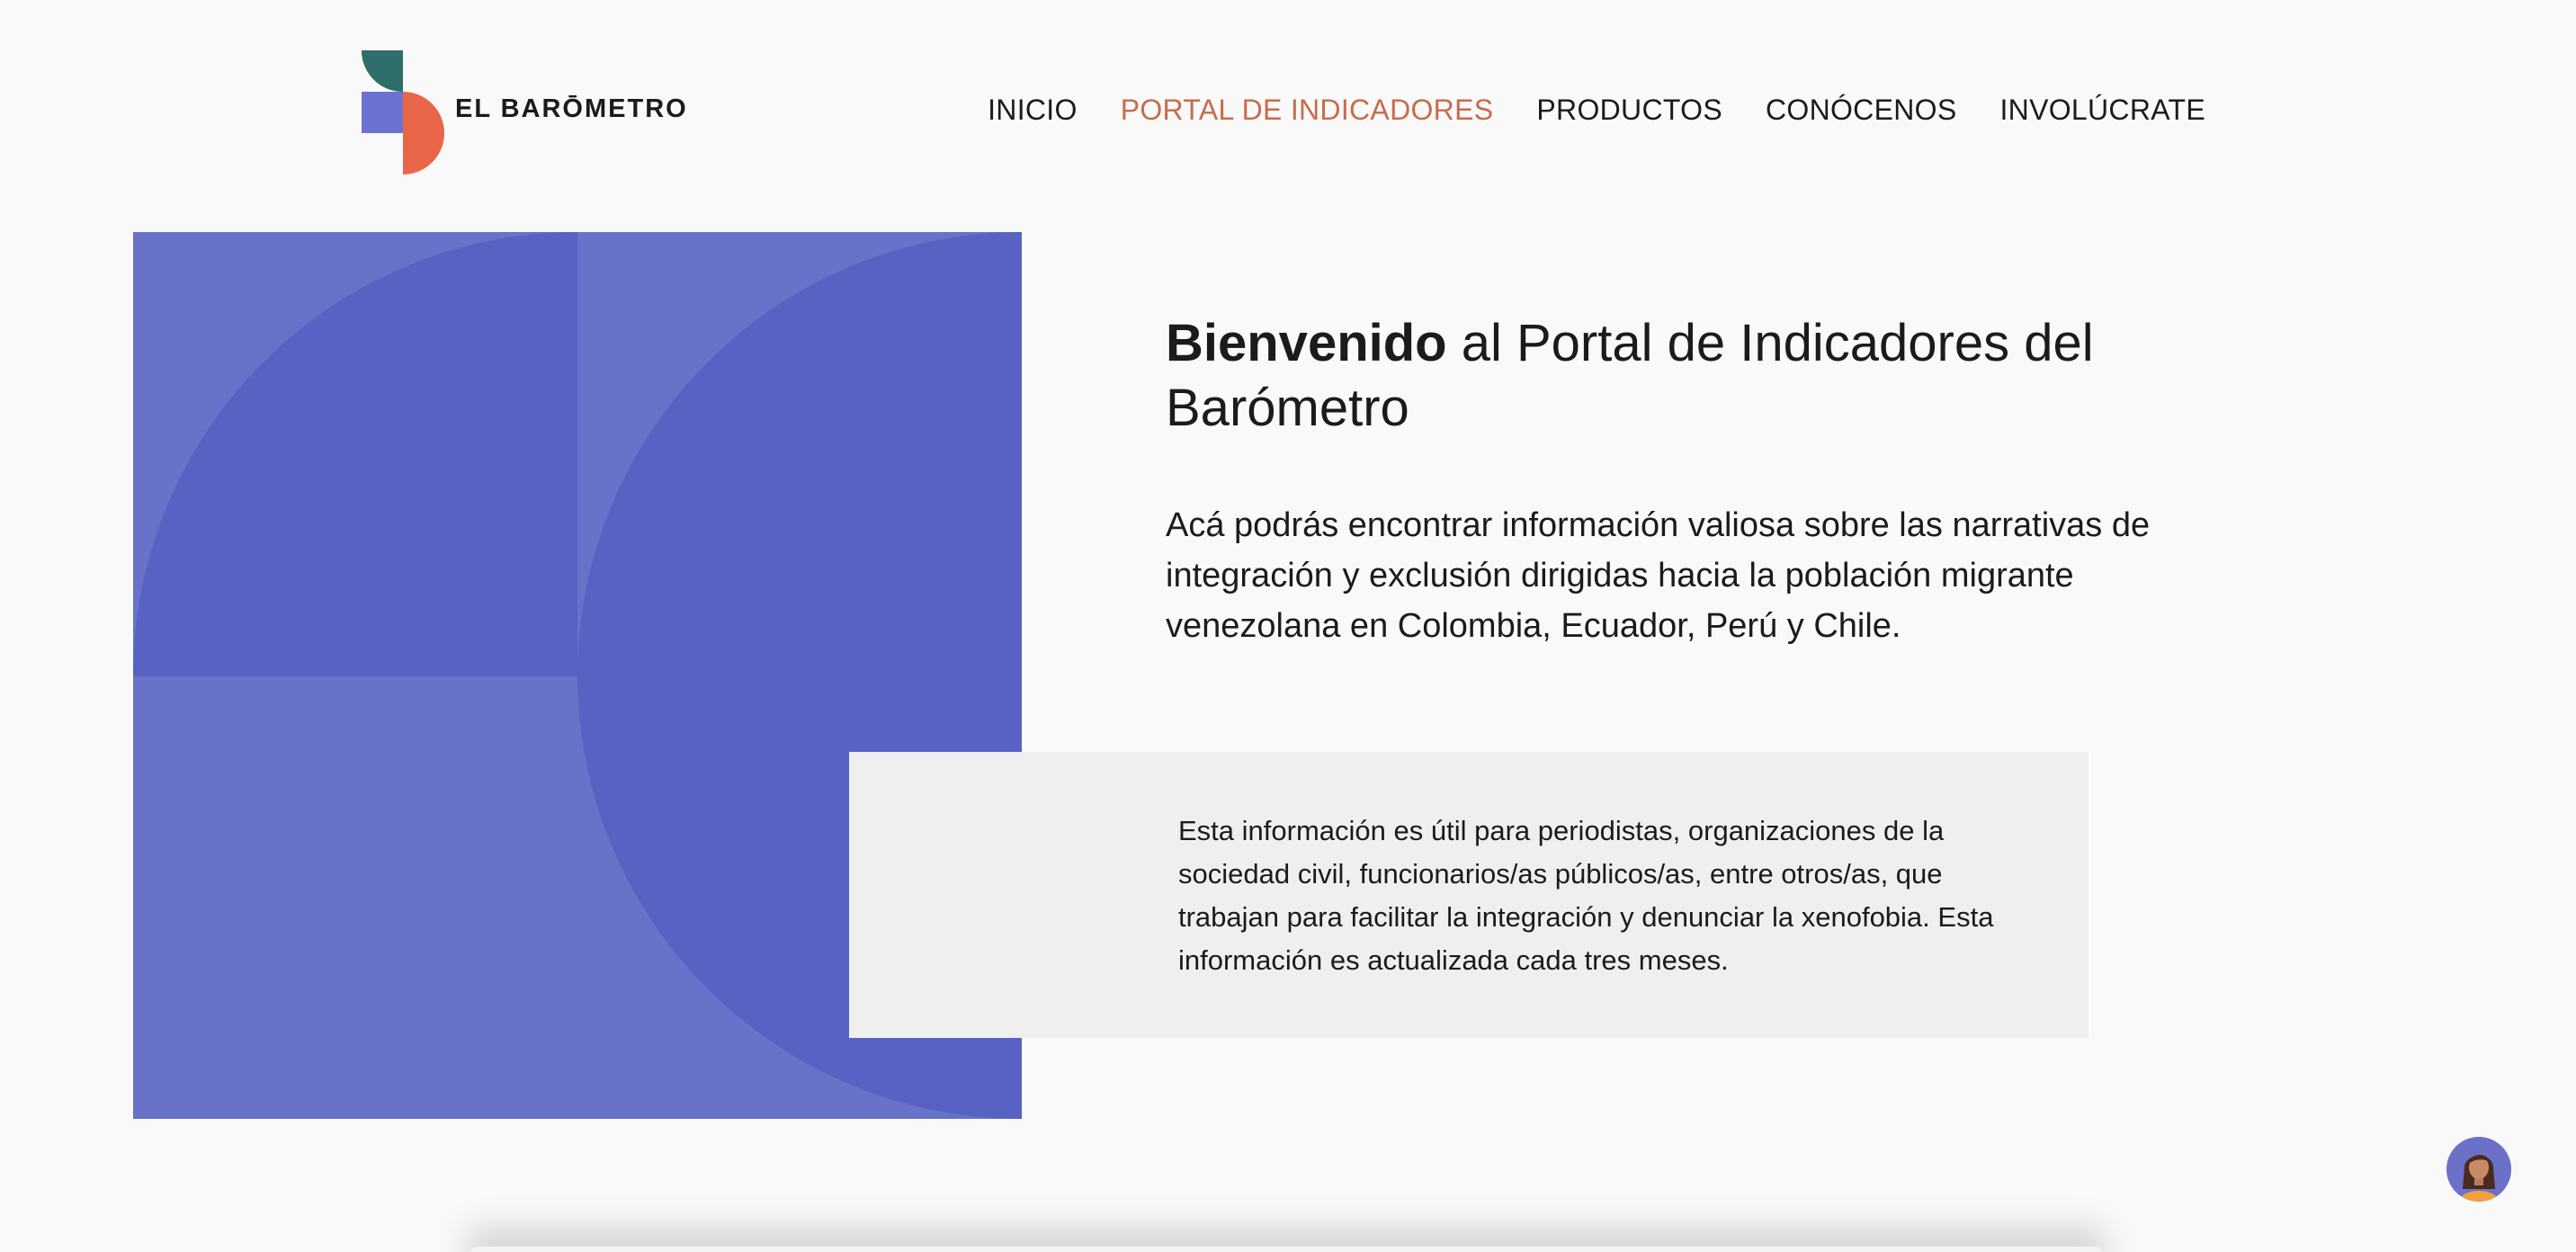 Image resolution: width=2576 pixels, height=1252 pixels. I want to click on barometro-logo-icon, so click(403, 112).